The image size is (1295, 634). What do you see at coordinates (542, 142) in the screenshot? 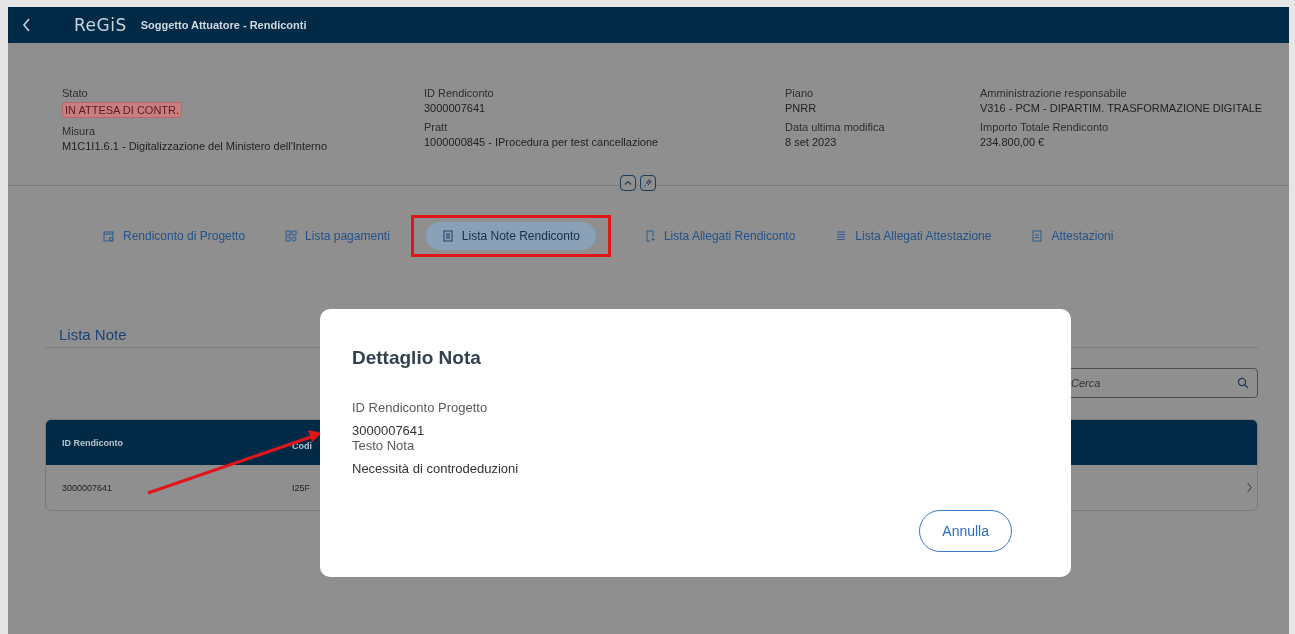
I see `field-value: 1000000845 - IProcedura per test cancellazione` at bounding box center [542, 142].